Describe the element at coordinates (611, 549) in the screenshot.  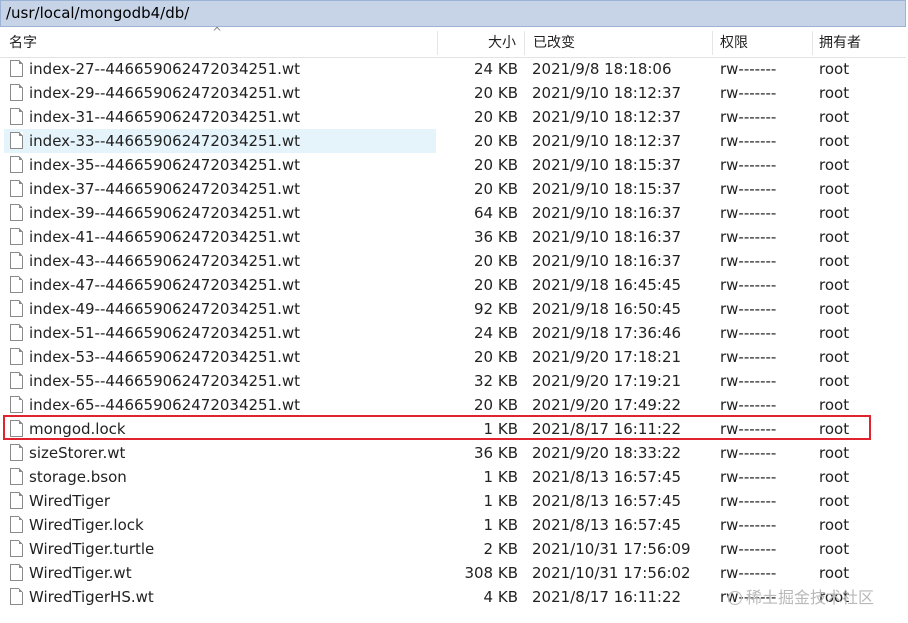
I see `file-modified: 2021/10/31 17:56:09` at that location.